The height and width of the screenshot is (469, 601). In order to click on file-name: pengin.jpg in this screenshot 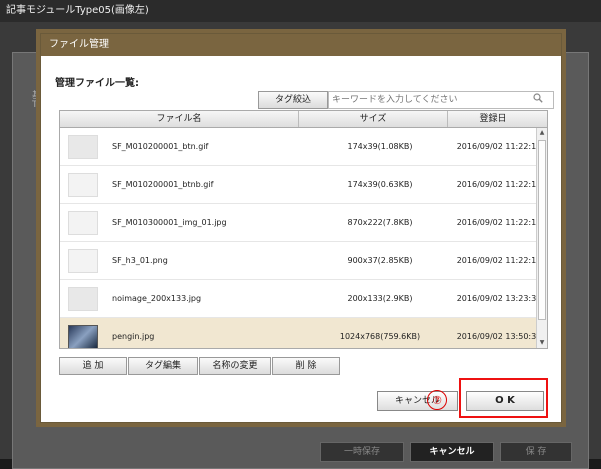, I will do `click(133, 336)`.